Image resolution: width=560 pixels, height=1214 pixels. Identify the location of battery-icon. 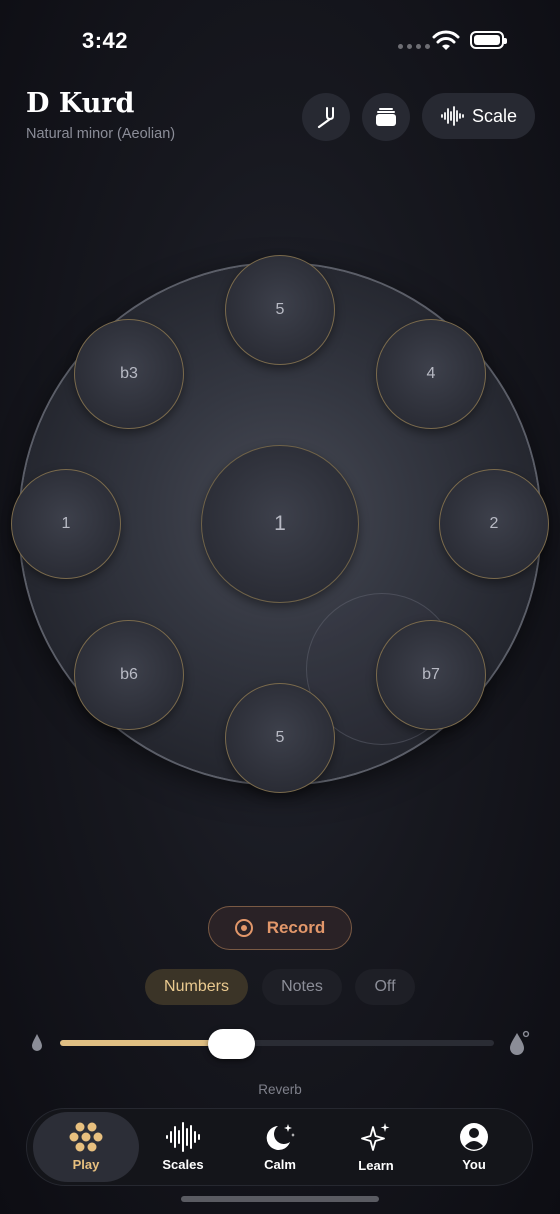
(488, 40).